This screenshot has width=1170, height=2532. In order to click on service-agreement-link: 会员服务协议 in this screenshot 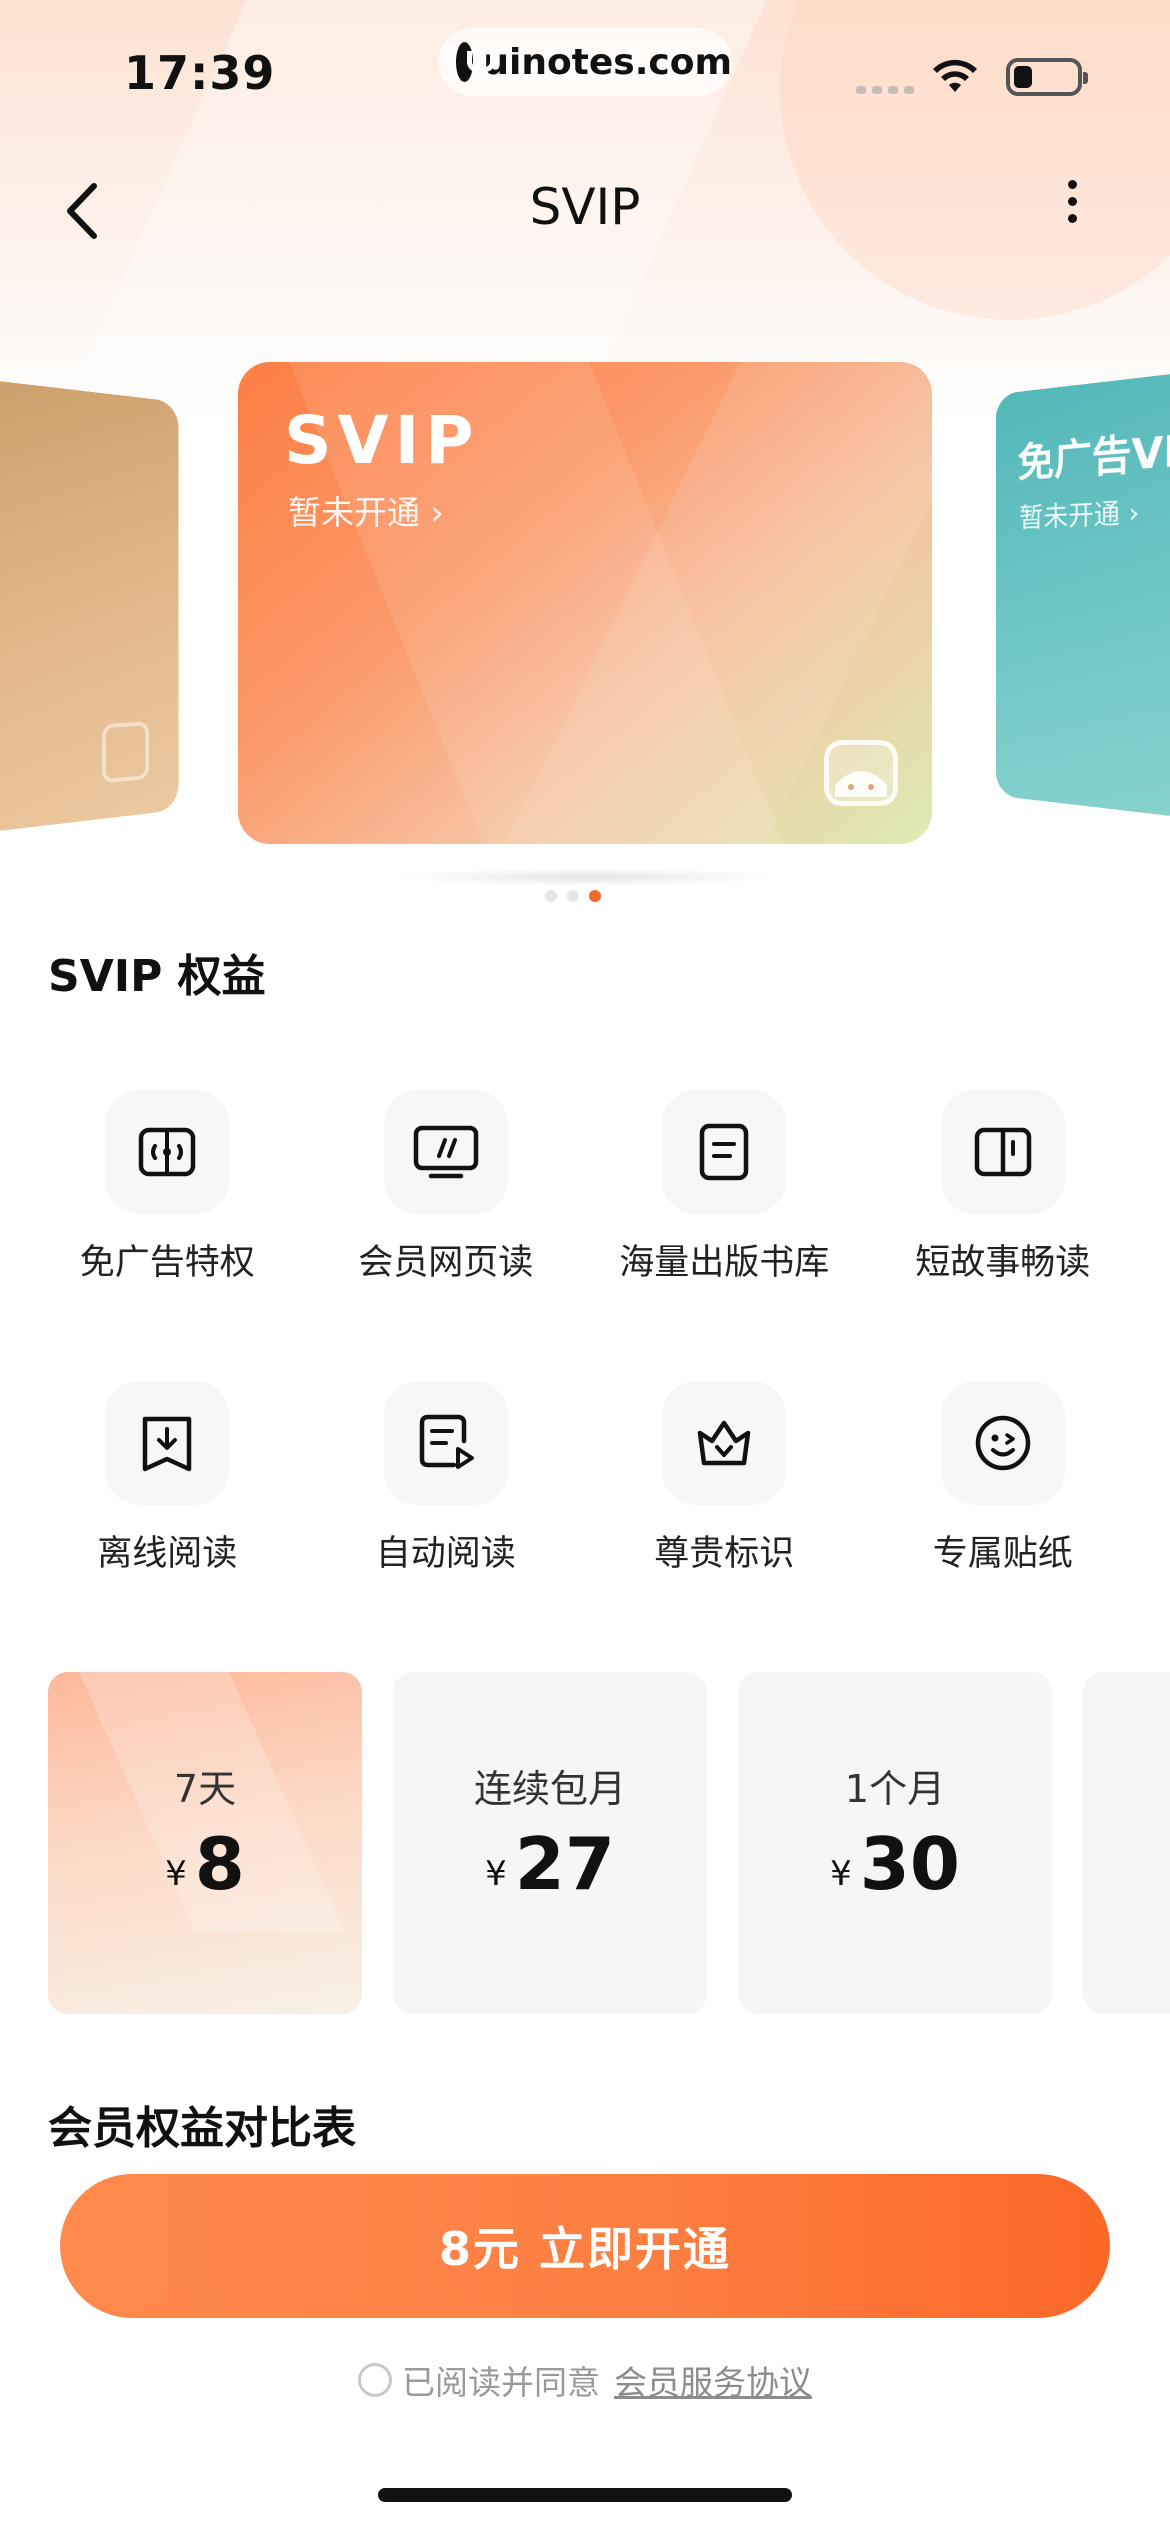, I will do `click(713, 2380)`.